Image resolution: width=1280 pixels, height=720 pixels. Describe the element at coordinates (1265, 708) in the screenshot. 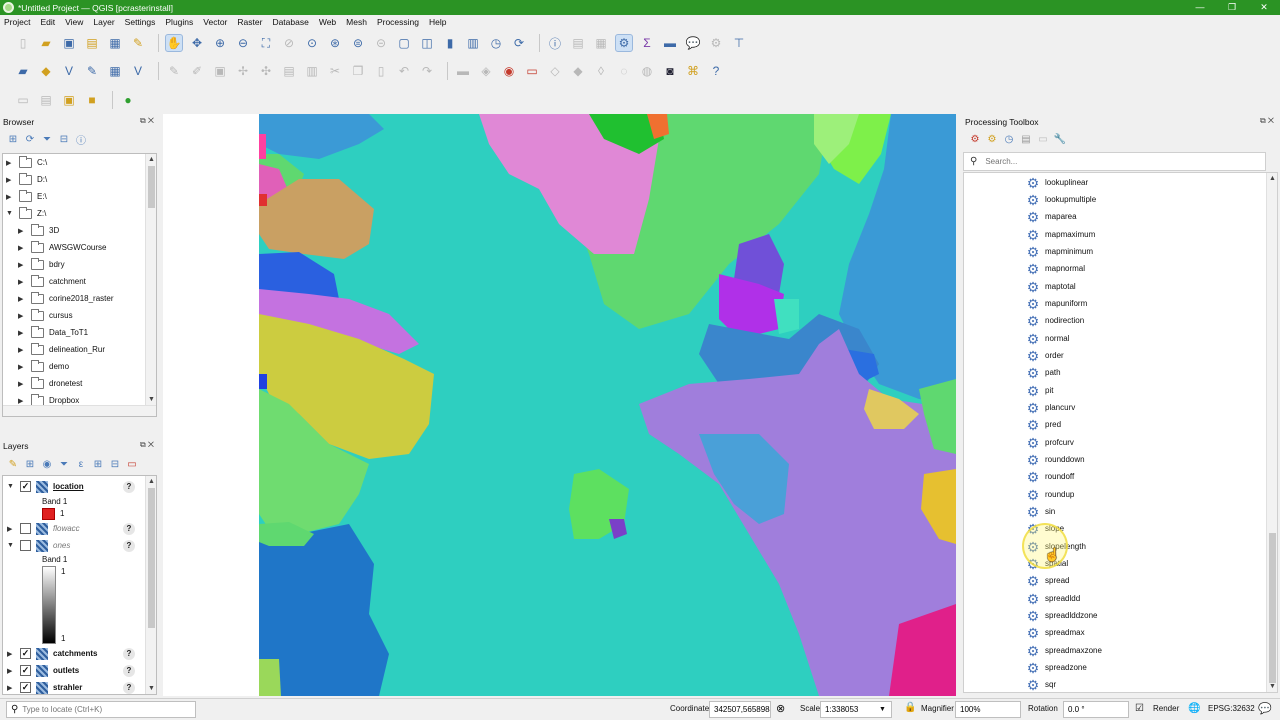

I see `messages-icon: 💬` at that location.